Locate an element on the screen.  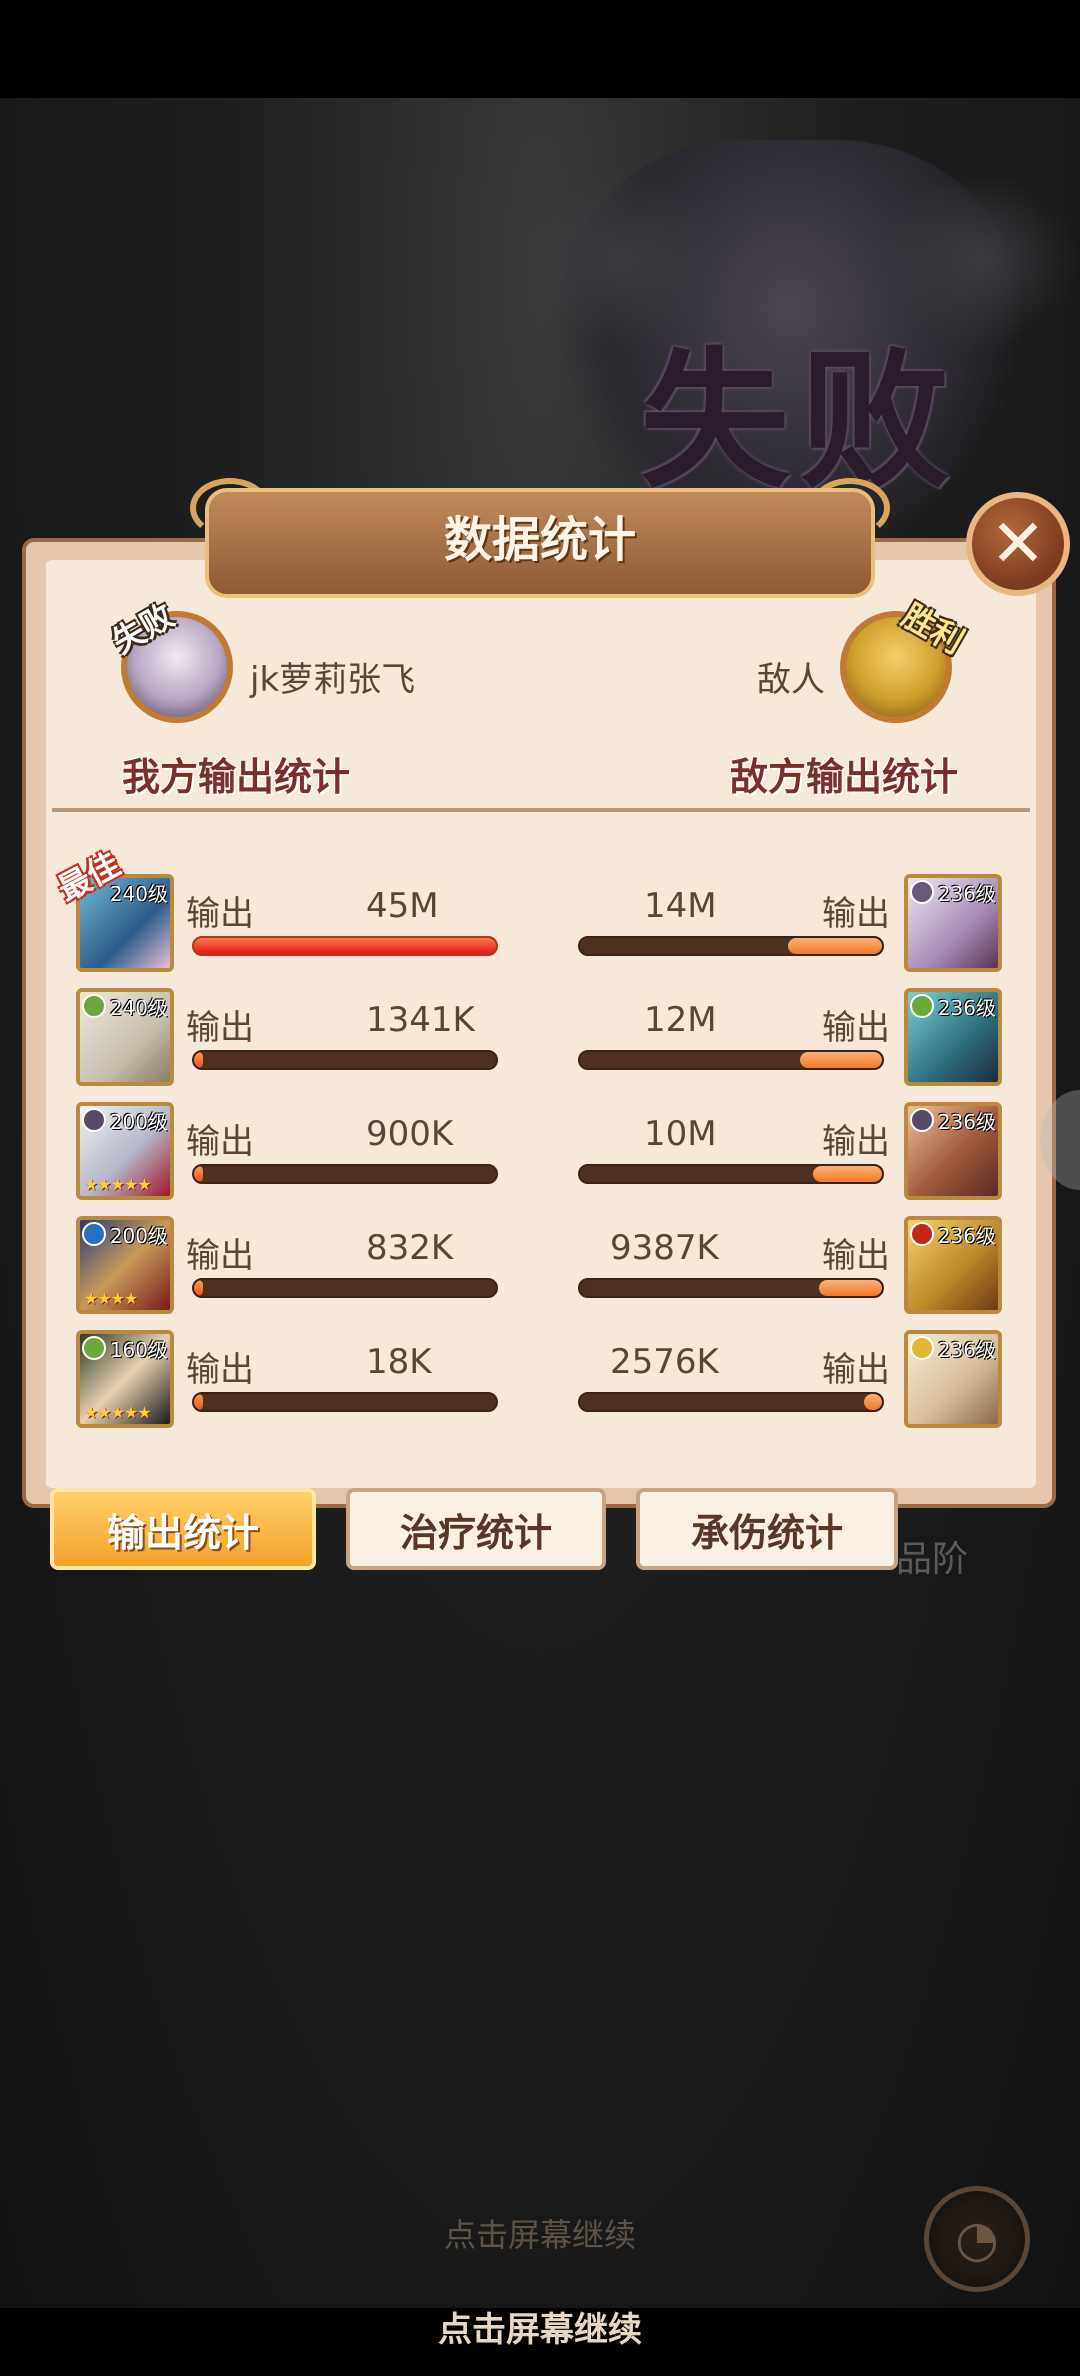
my-player-name: jk萝莉张飞 is located at coordinates (333, 680).